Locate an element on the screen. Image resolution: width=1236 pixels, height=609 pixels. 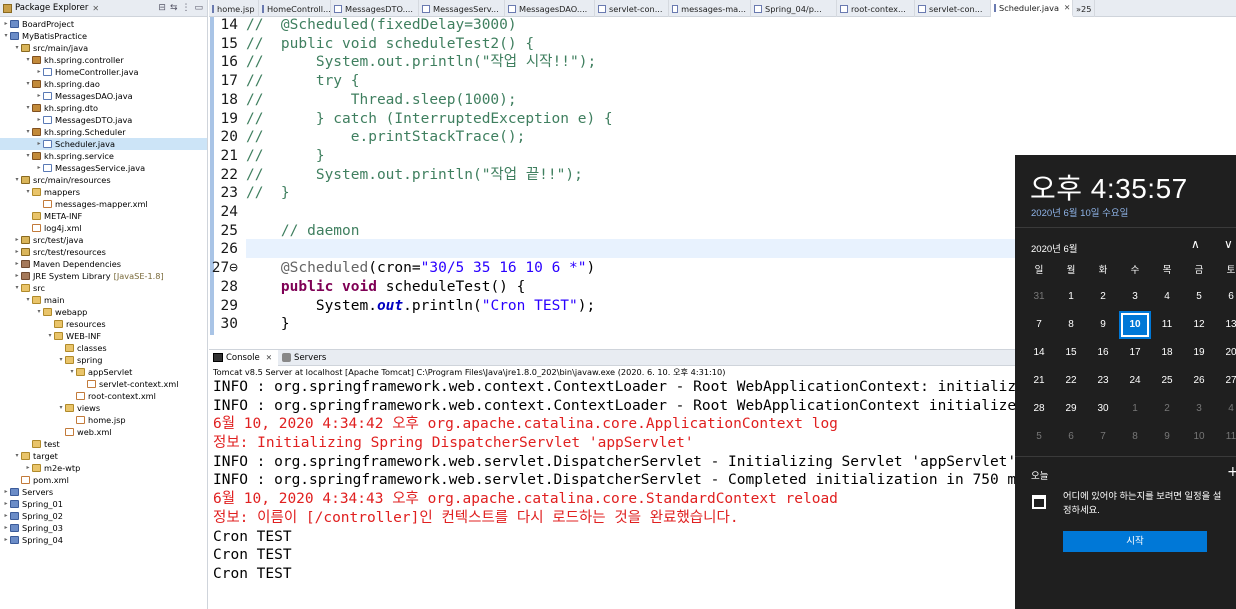
clock-date-link: 2020년 6월 10일 수요일 is located at coordinates (1079, 212).